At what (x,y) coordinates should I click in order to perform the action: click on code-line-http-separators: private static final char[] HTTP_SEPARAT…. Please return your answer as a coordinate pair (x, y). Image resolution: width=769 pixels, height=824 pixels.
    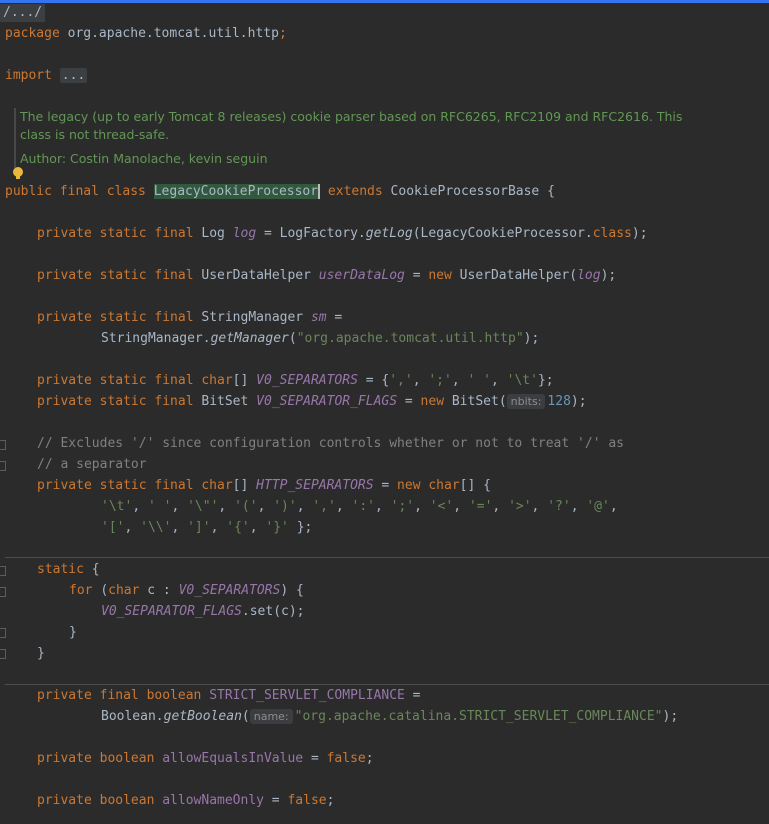
    Looking at the image, I should click on (264, 485).